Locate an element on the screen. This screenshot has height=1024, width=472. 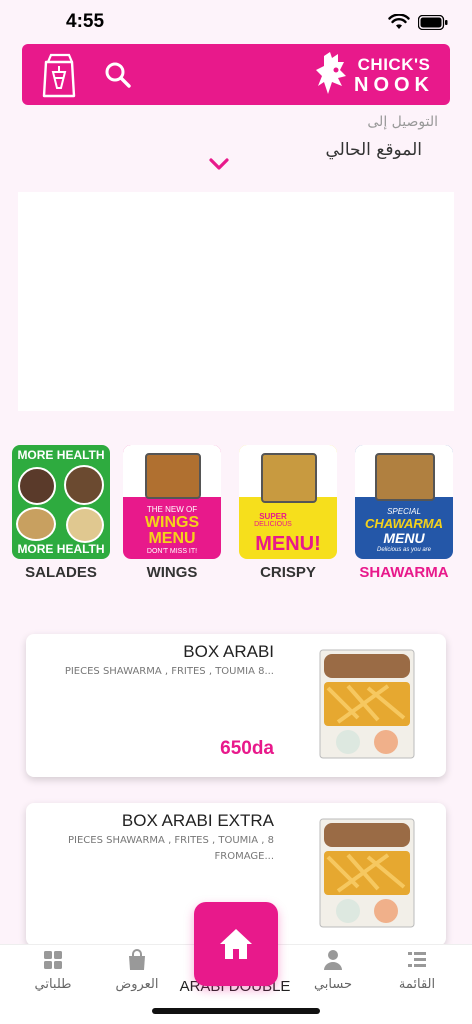
status-icons is located at coordinates (418, 22).